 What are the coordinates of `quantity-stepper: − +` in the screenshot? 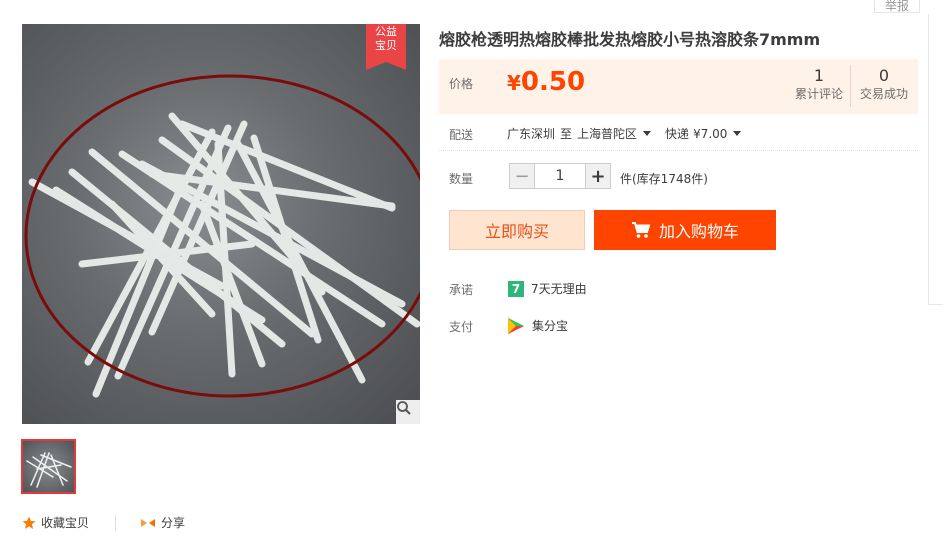 It's located at (560, 176).